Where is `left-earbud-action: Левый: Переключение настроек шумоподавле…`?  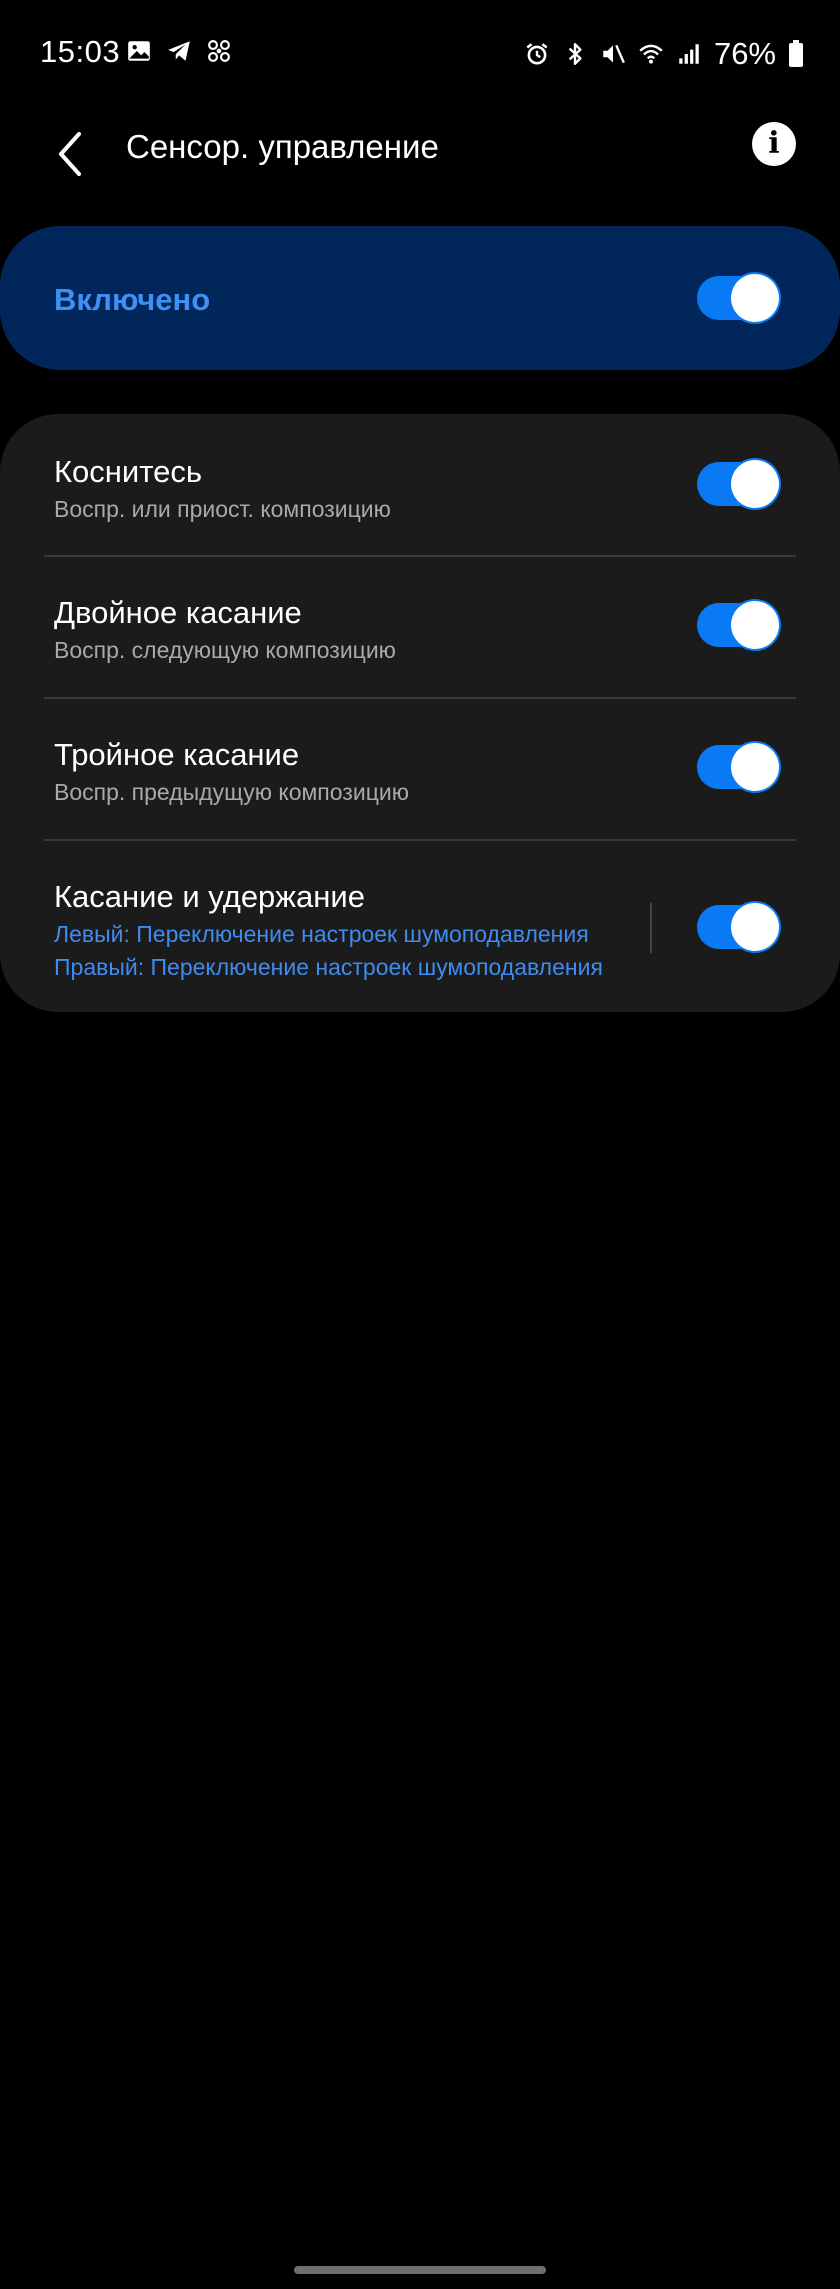 left-earbud-action: Левый: Переключение настроек шумоподавле… is located at coordinates (321, 934).